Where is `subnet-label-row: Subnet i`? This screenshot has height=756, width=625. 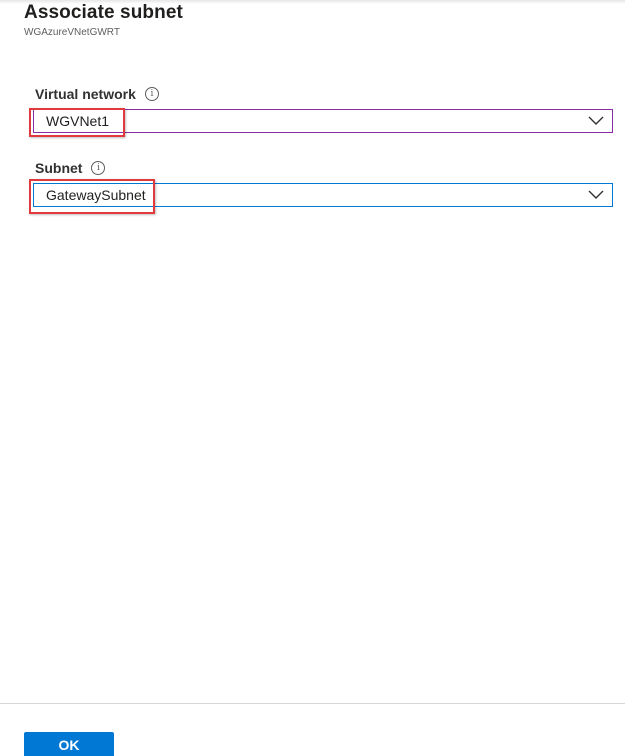
subnet-label-row: Subnet i is located at coordinates (70, 168).